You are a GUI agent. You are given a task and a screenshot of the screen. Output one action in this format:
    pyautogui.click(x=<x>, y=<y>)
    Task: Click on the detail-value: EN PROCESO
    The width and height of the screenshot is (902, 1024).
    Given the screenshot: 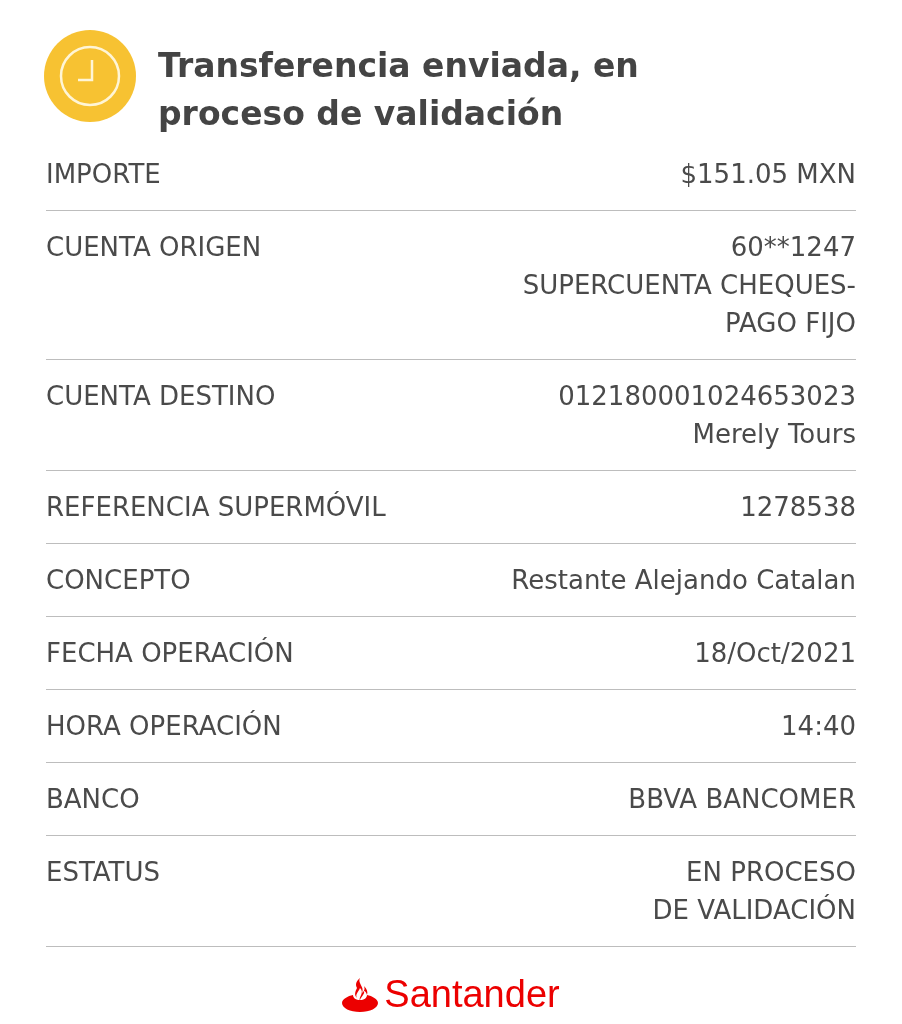 What is the action you would take?
    pyautogui.click(x=771, y=872)
    